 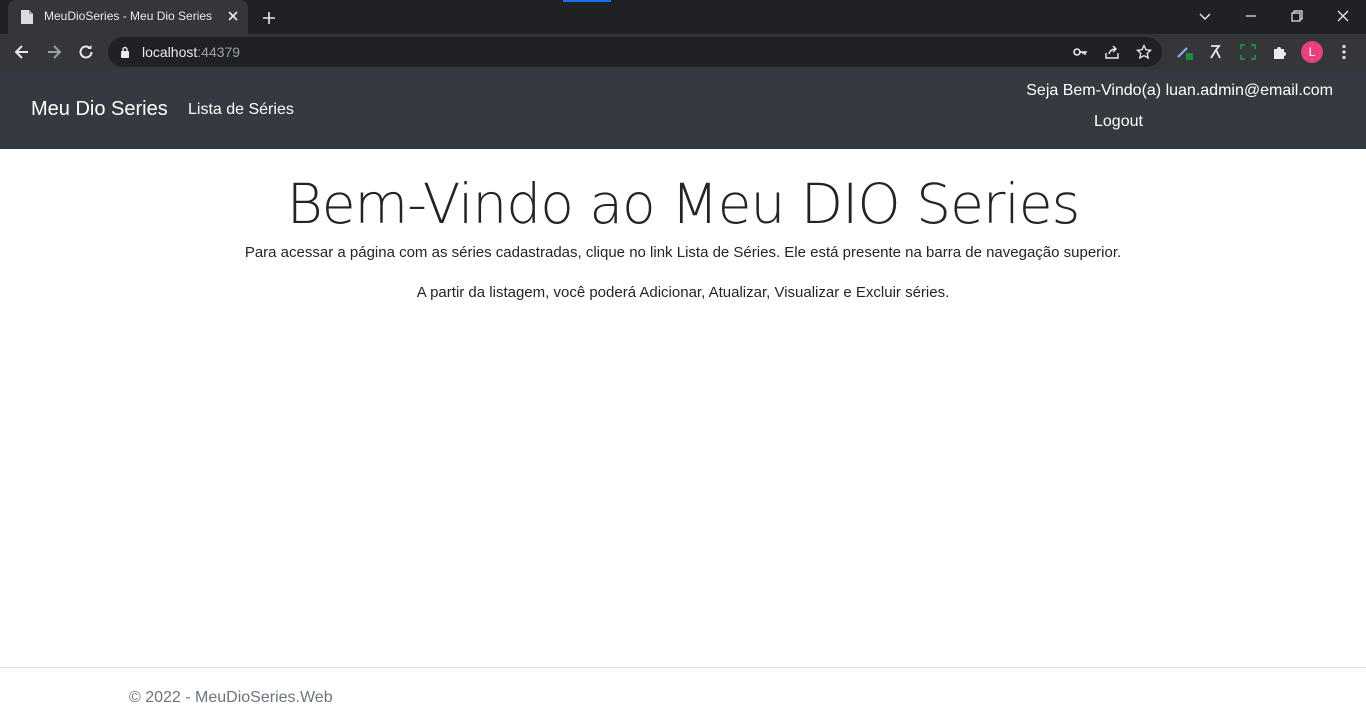 What do you see at coordinates (269, 18) in the screenshot?
I see `plus-icon` at bounding box center [269, 18].